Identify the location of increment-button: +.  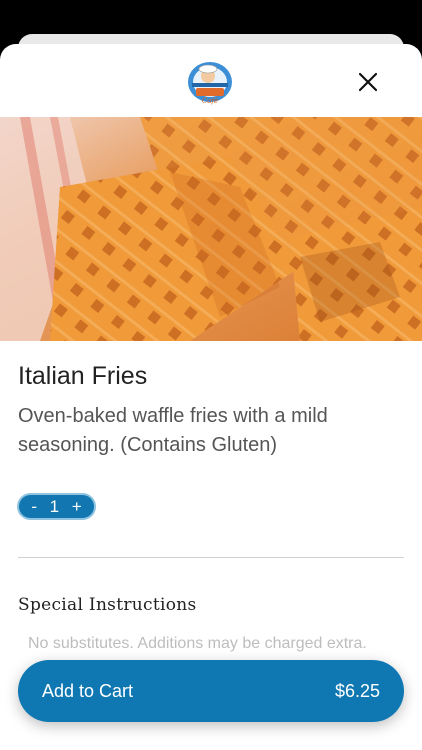
(77, 506).